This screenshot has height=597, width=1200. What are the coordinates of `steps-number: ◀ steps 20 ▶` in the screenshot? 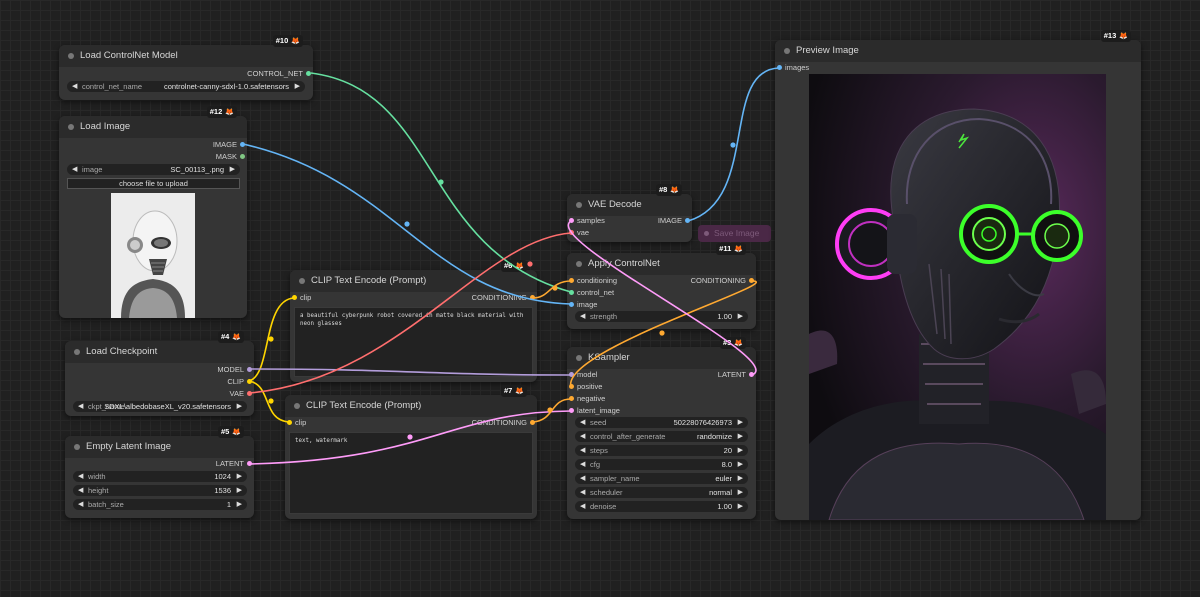 It's located at (661, 450).